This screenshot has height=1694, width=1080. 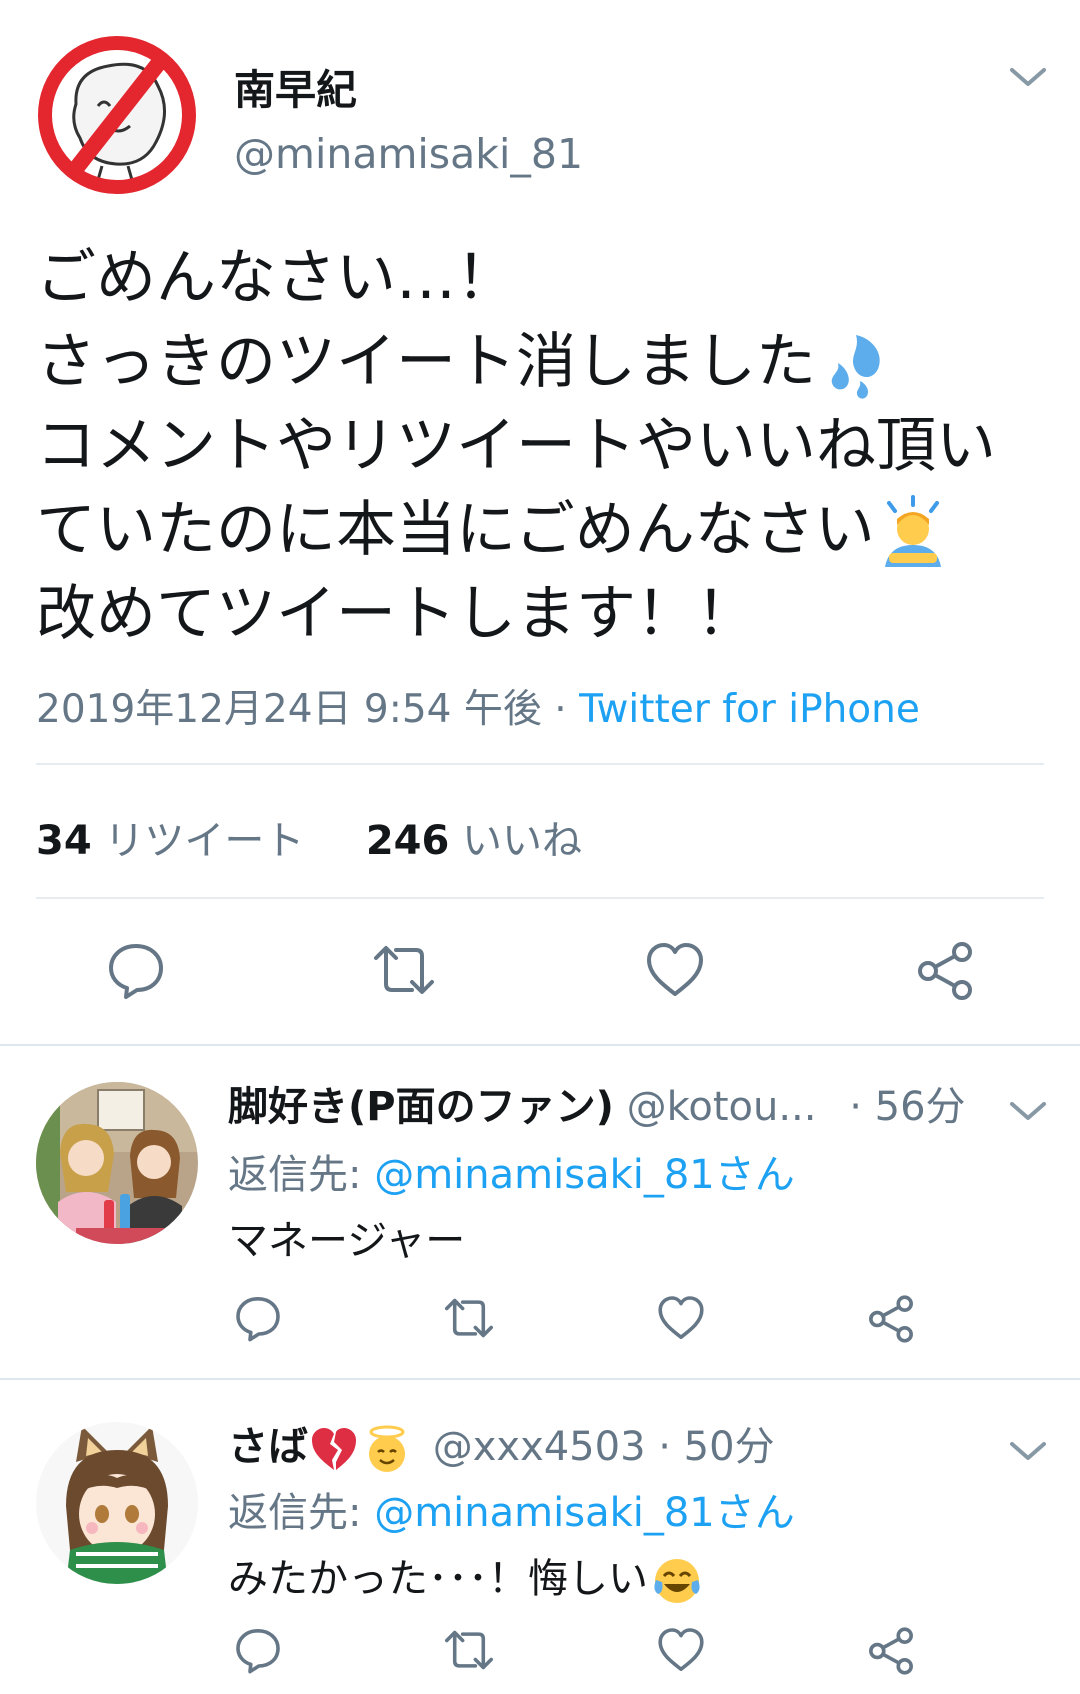 What do you see at coordinates (396, 614) in the screenshot?
I see `tweet-line: 改めてツイートします！！` at bounding box center [396, 614].